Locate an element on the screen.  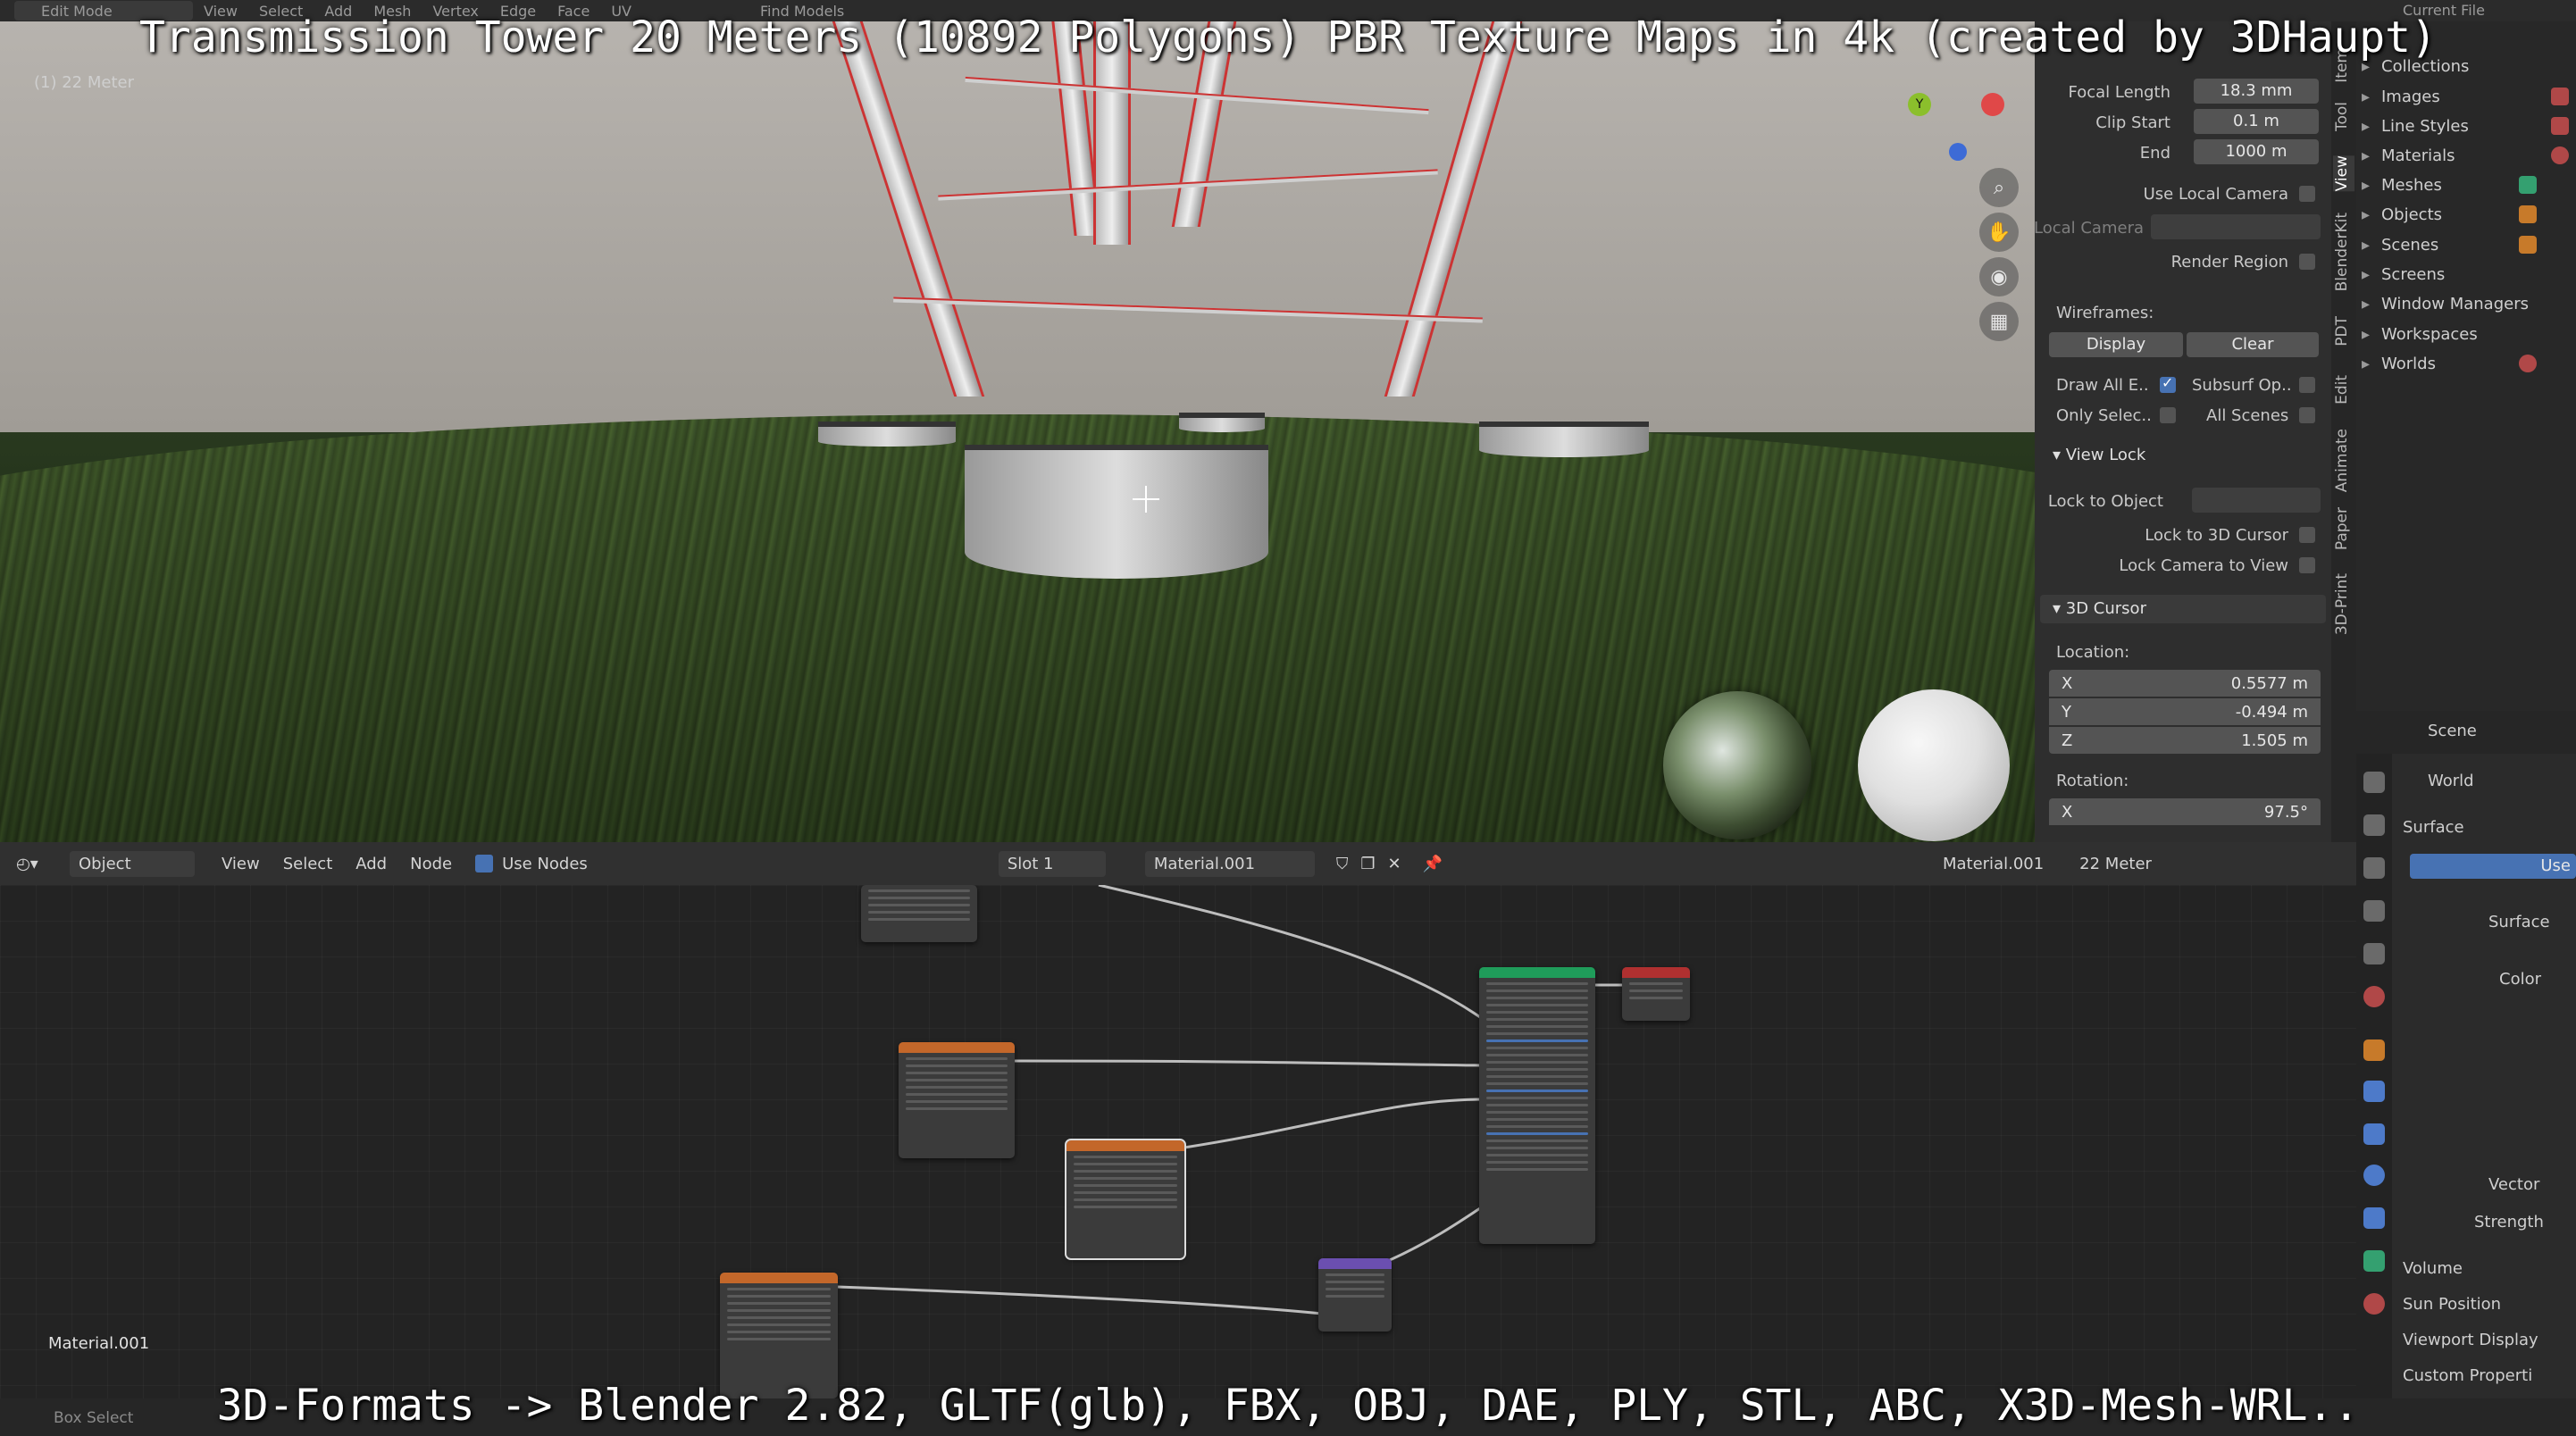
tab-view: View is located at coordinates (2344, 173).